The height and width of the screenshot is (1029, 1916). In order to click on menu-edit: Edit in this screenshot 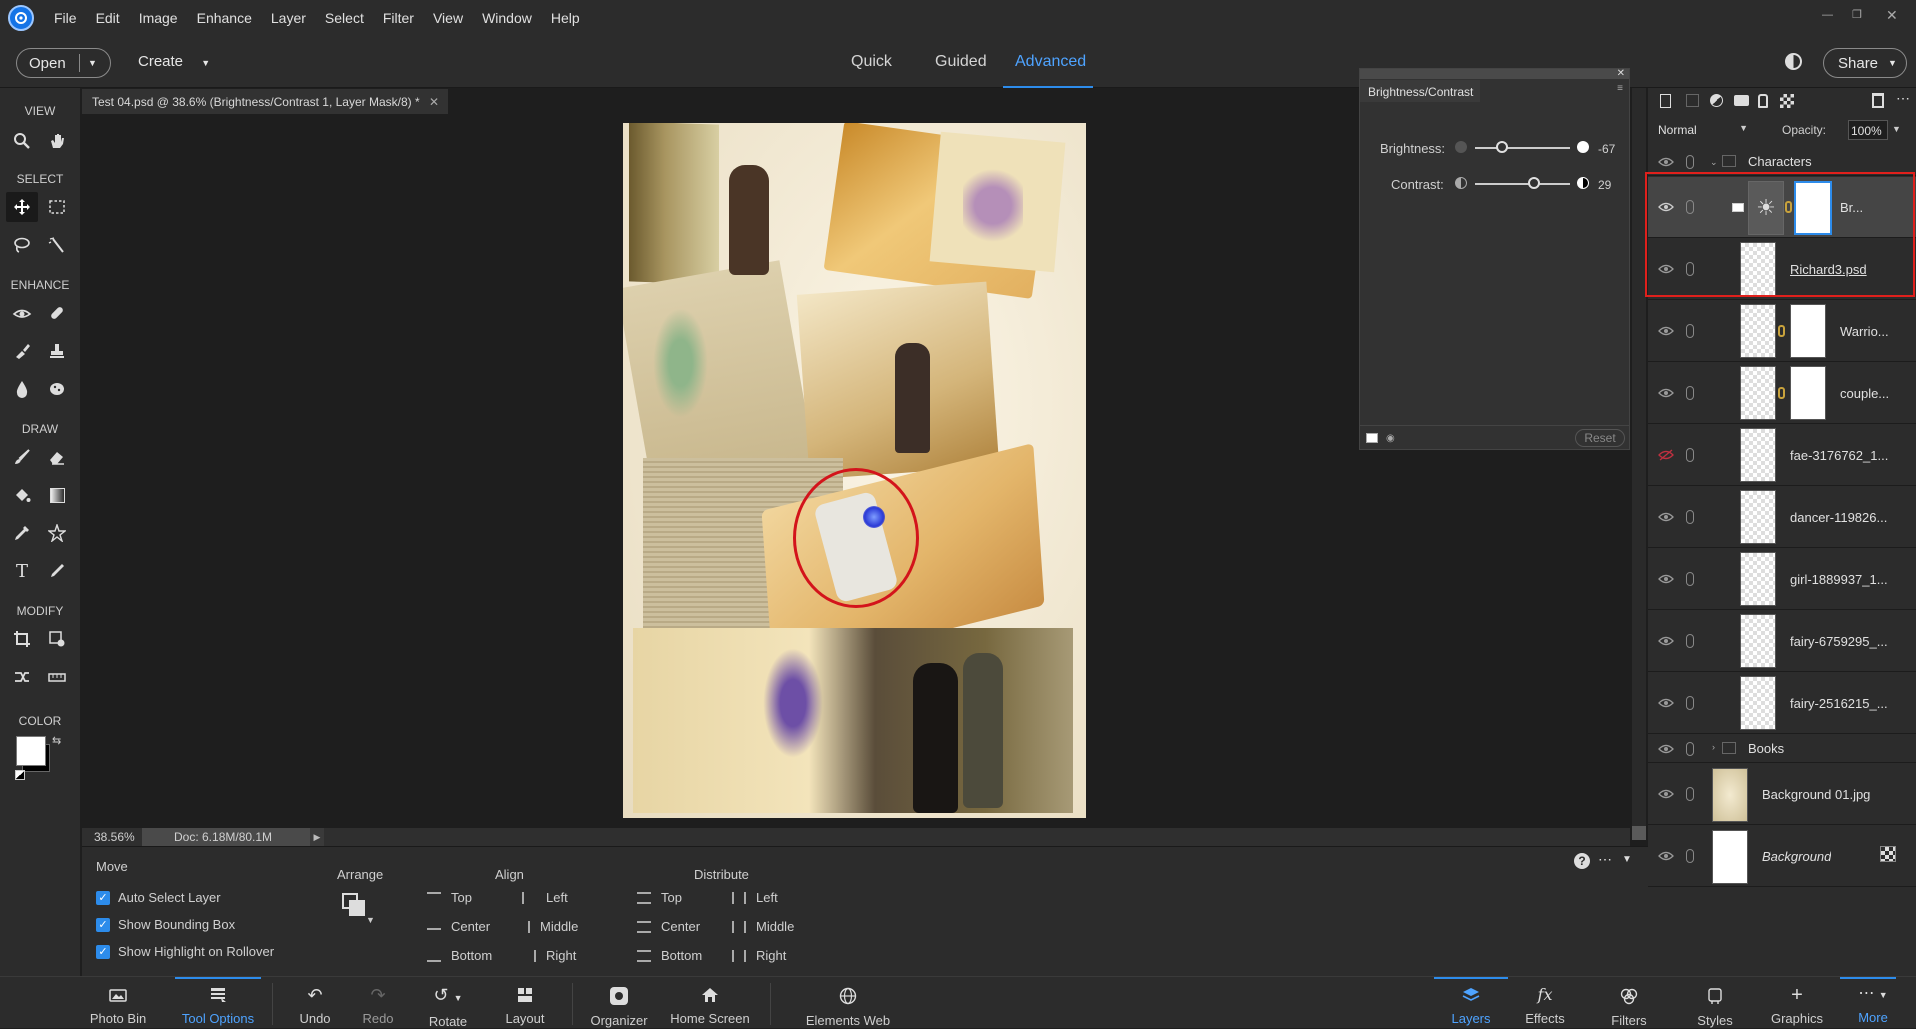, I will do `click(108, 18)`.